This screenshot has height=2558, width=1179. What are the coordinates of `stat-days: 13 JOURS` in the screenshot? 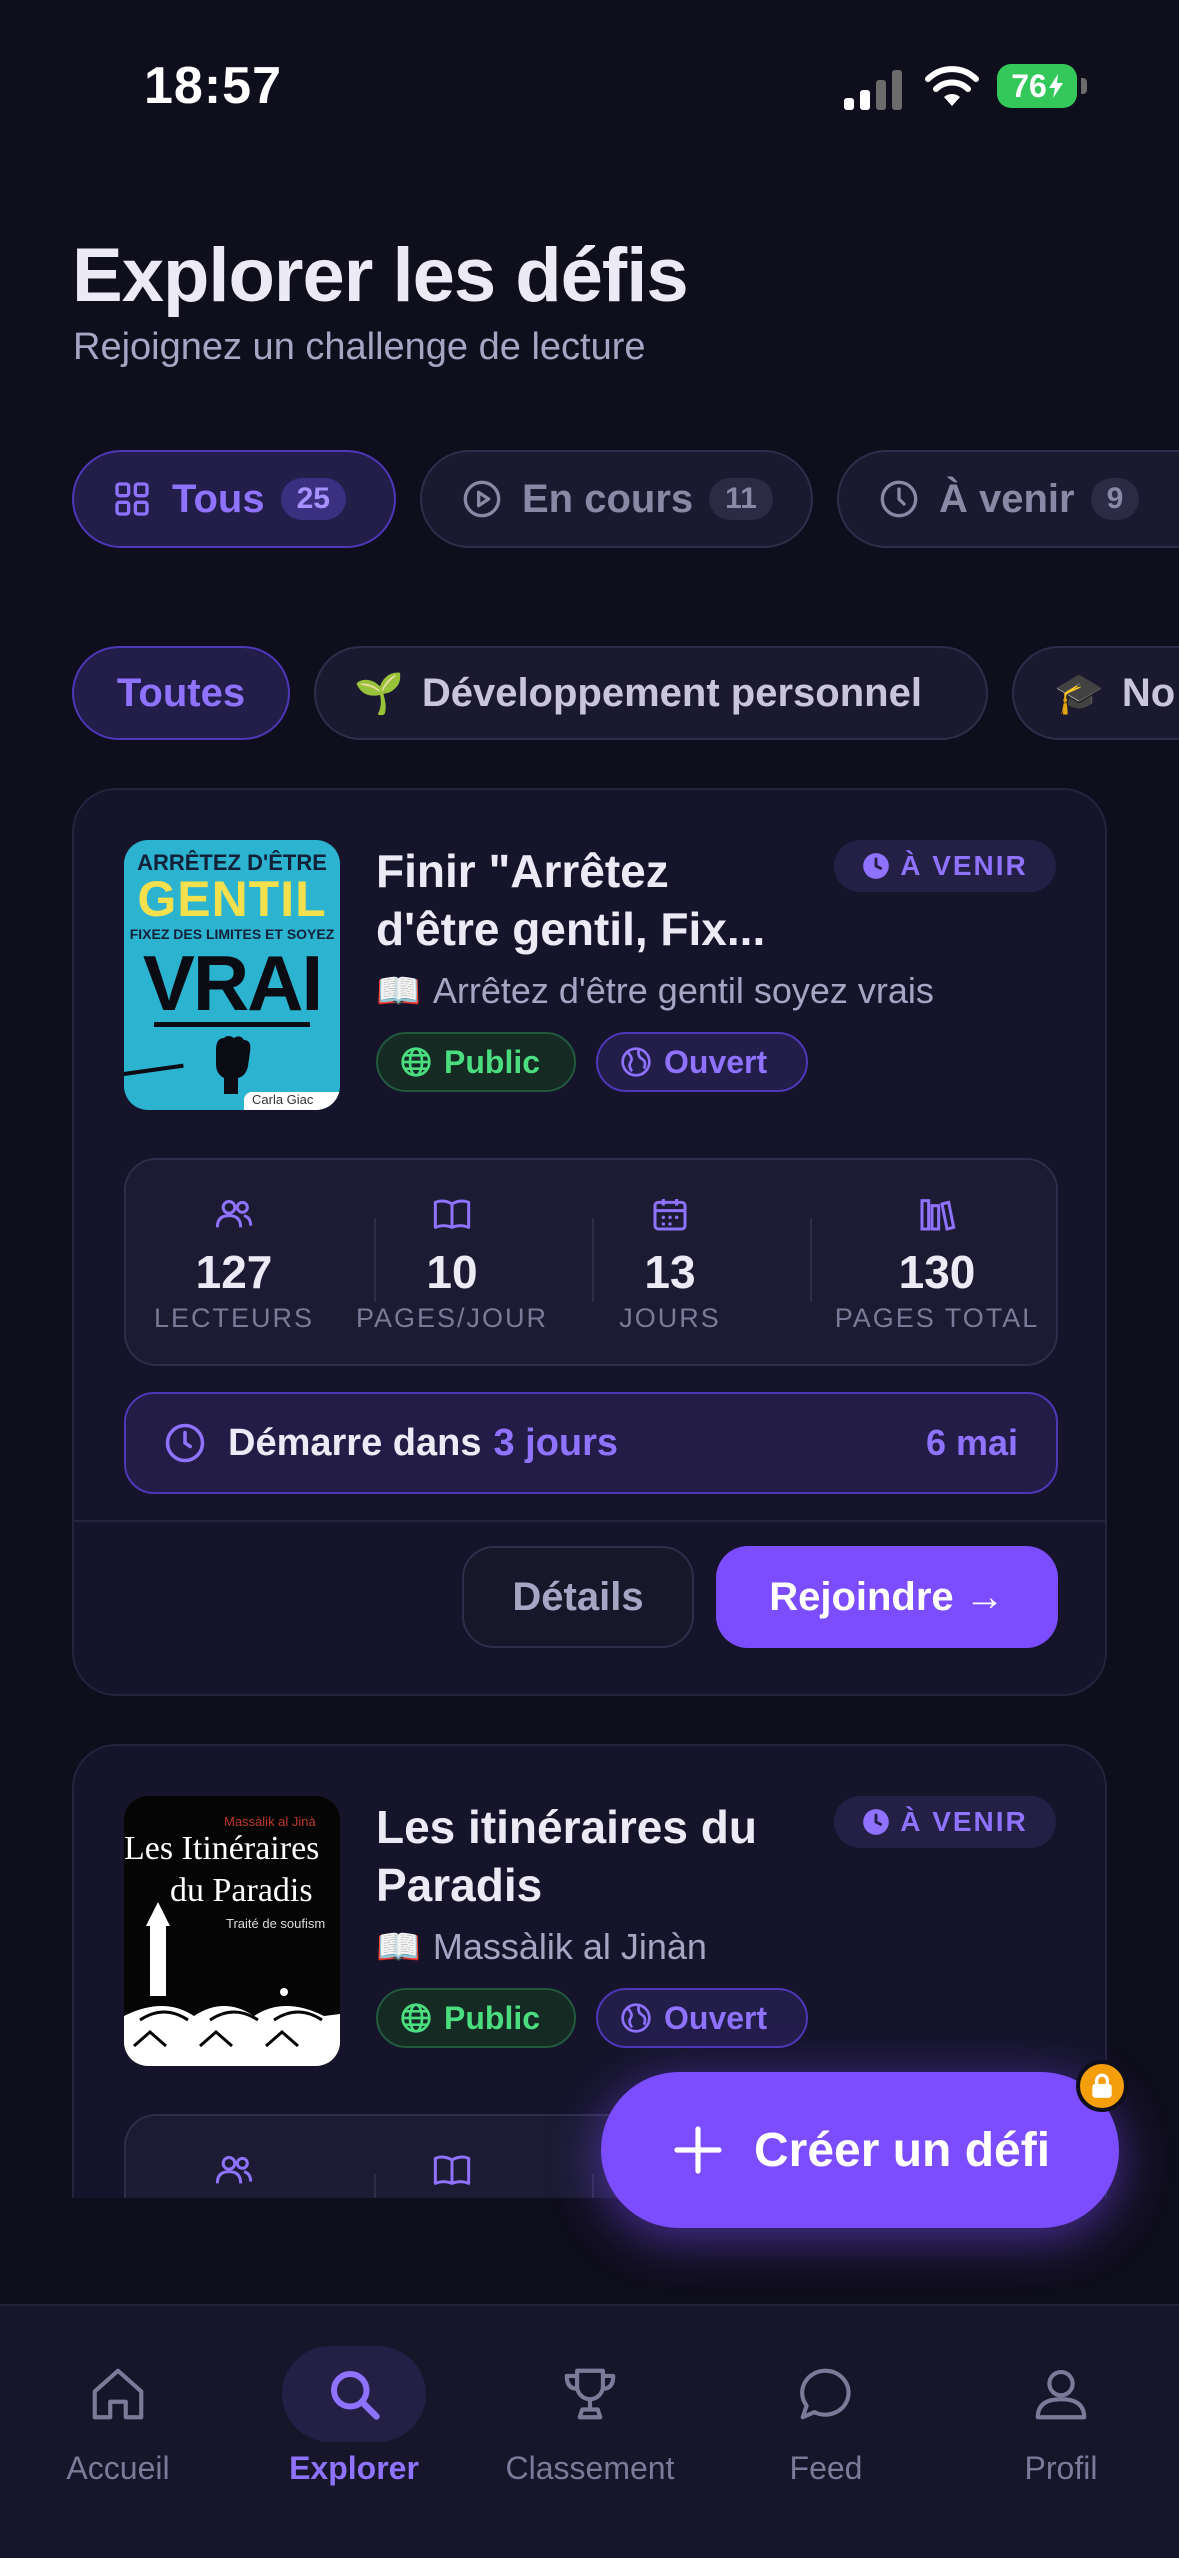 It's located at (670, 1247).